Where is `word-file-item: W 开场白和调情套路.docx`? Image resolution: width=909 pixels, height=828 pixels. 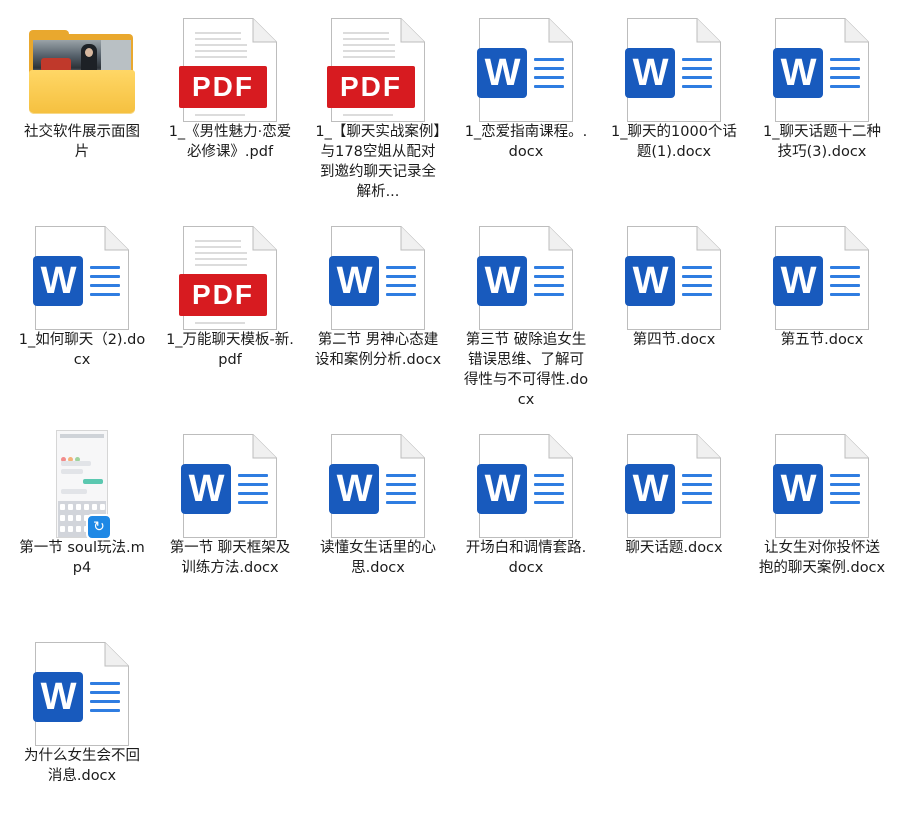
word-file-item: W 开场白和调情套路.docx is located at coordinates (526, 520).